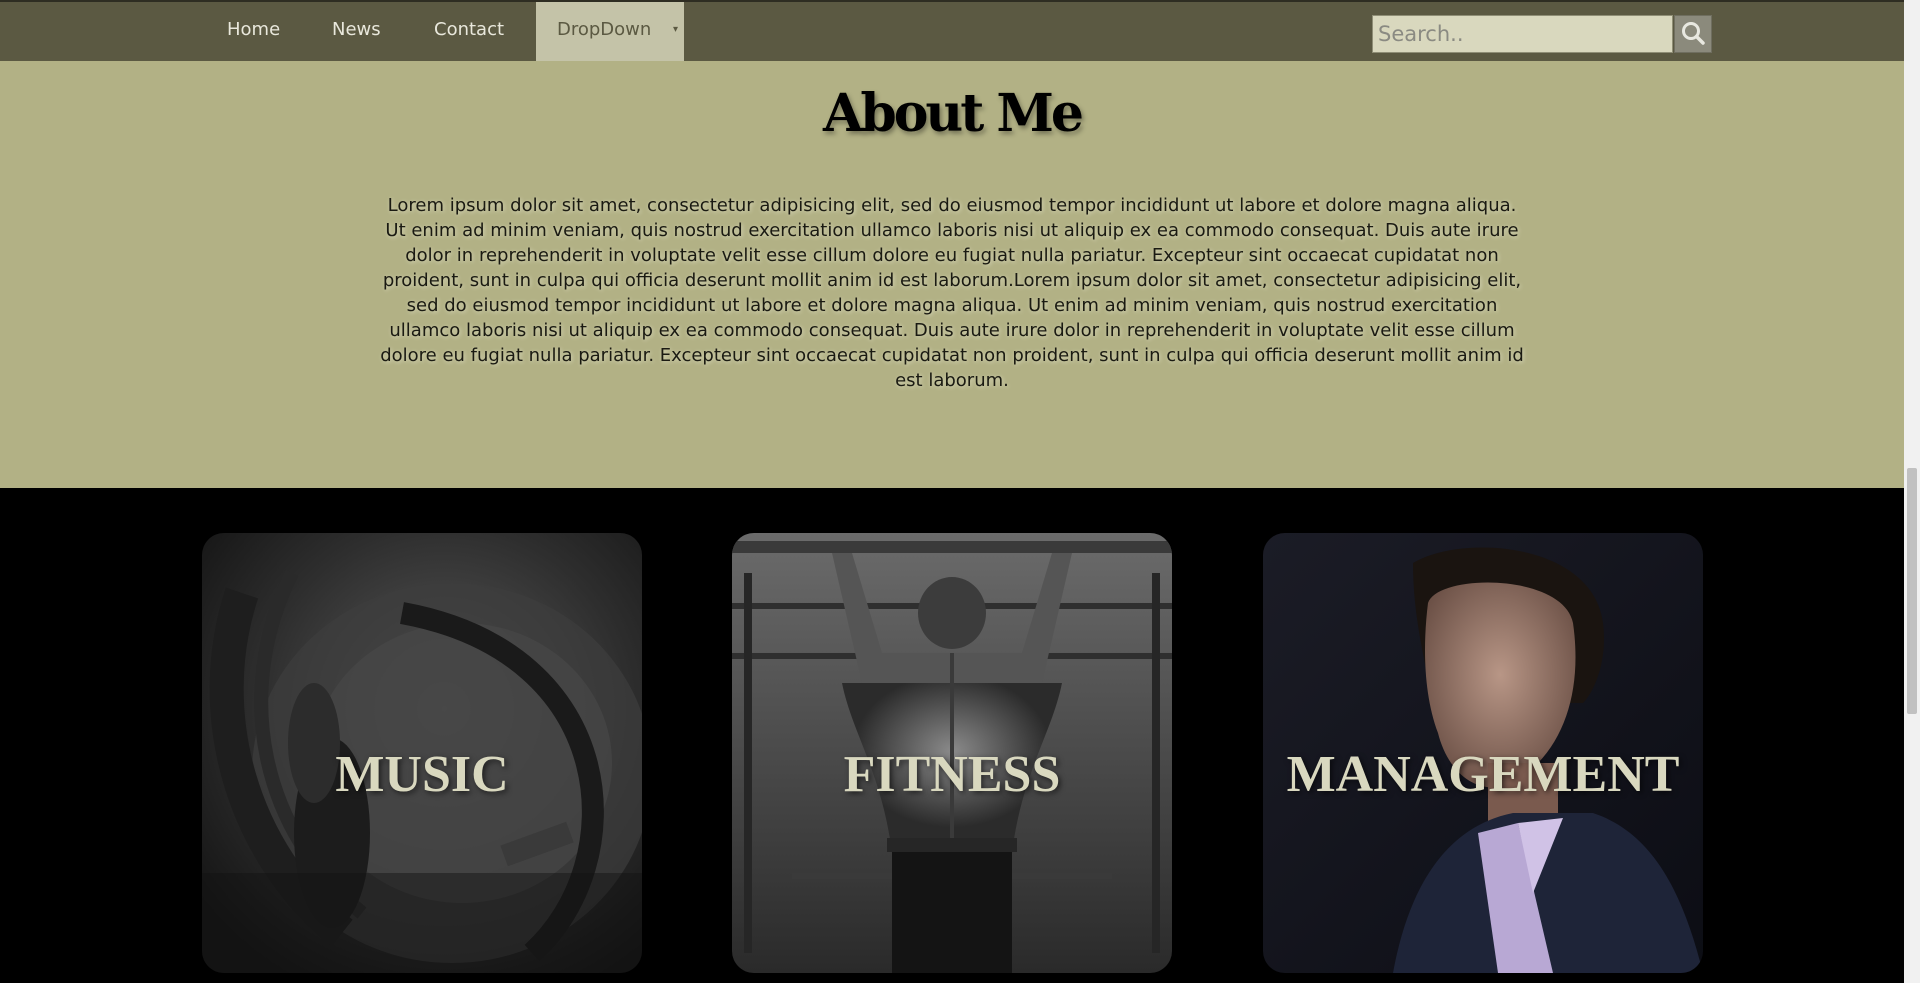 The width and height of the screenshot is (1920, 983). I want to click on card-music: MUSIC, so click(422, 753).